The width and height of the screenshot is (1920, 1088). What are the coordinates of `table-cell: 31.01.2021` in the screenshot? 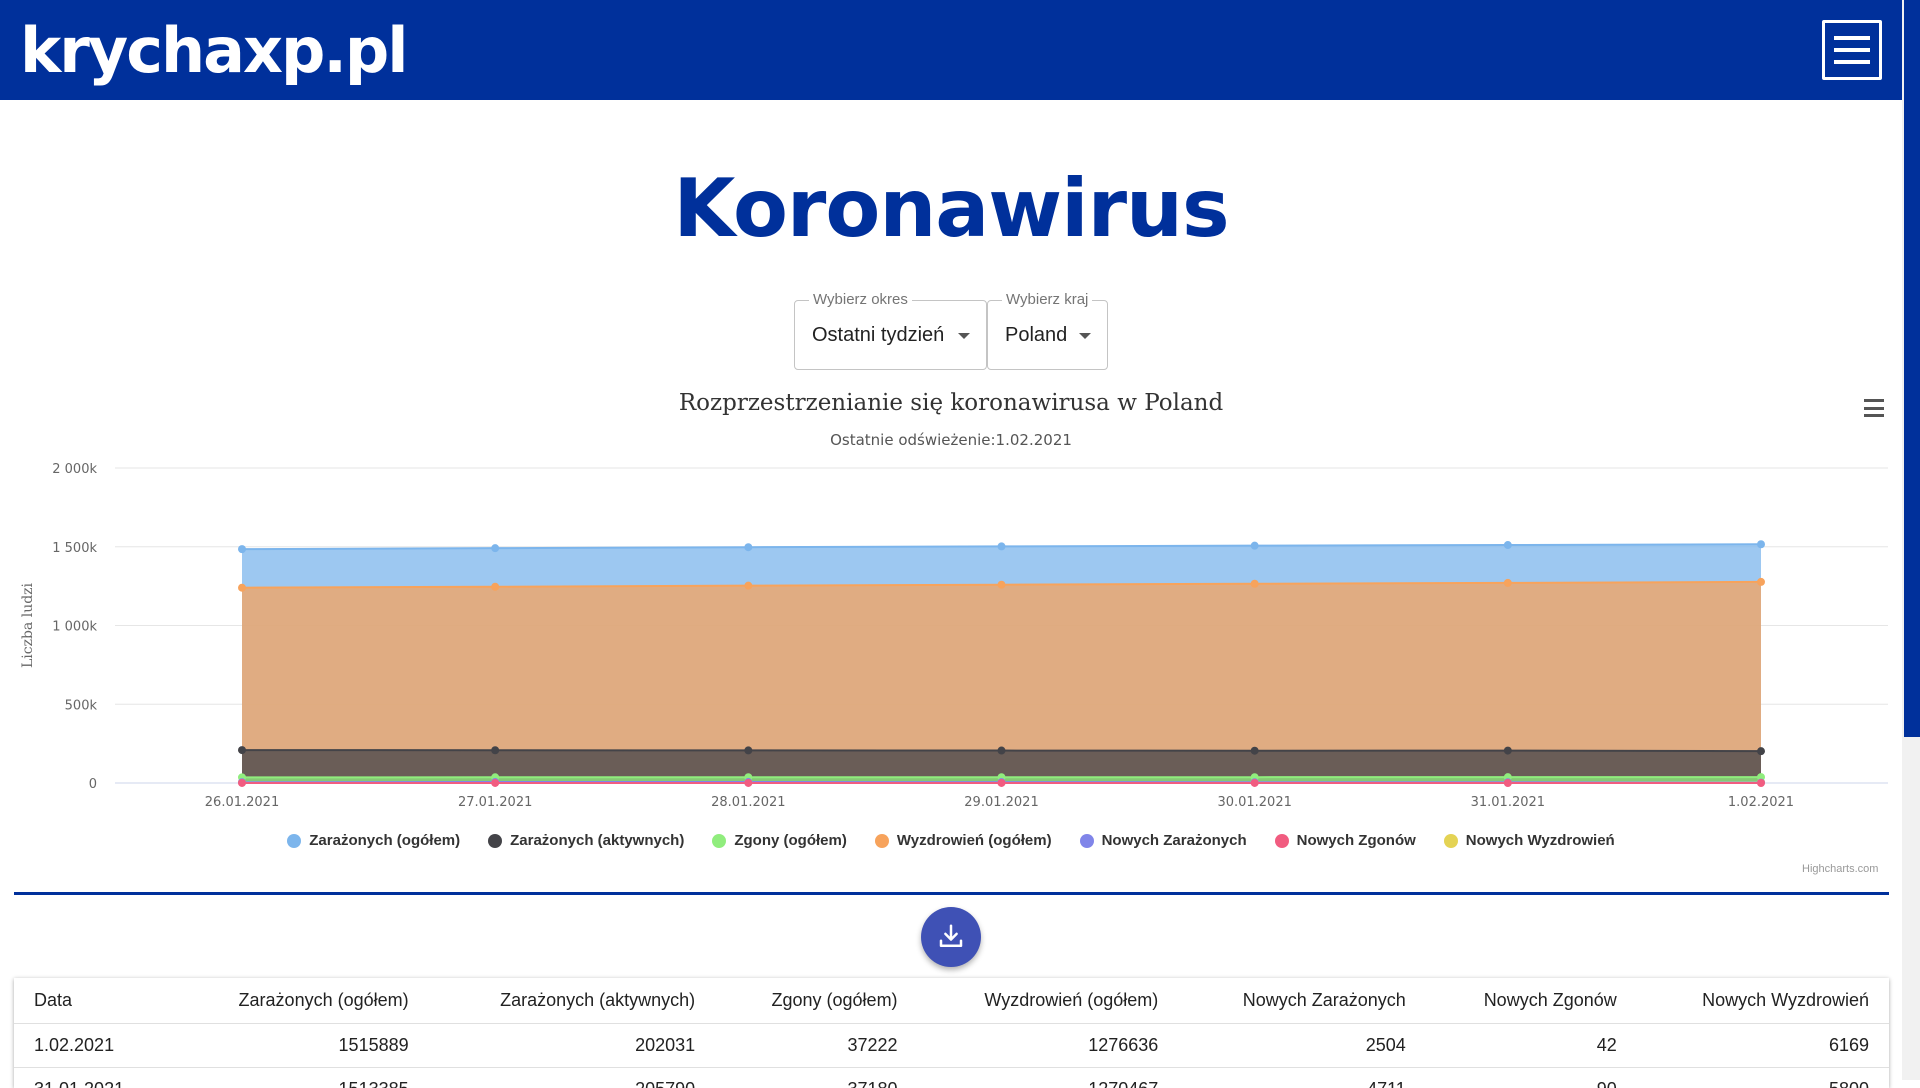 It's located at (93, 1077).